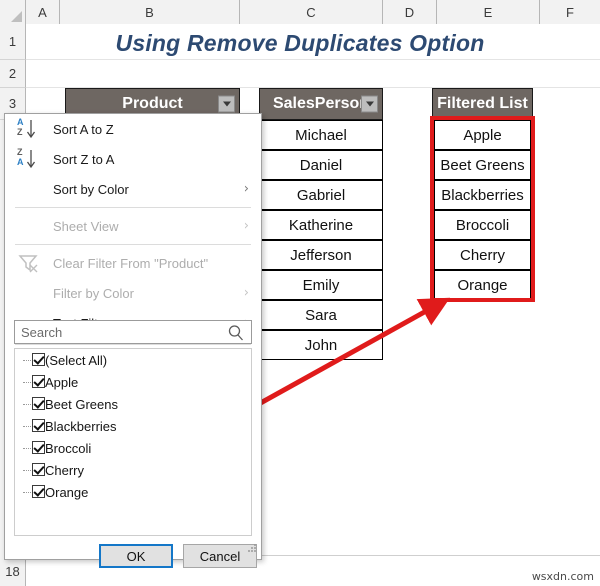 The image size is (600, 586). I want to click on filtered-list-cell-label: Orange, so click(482, 285).